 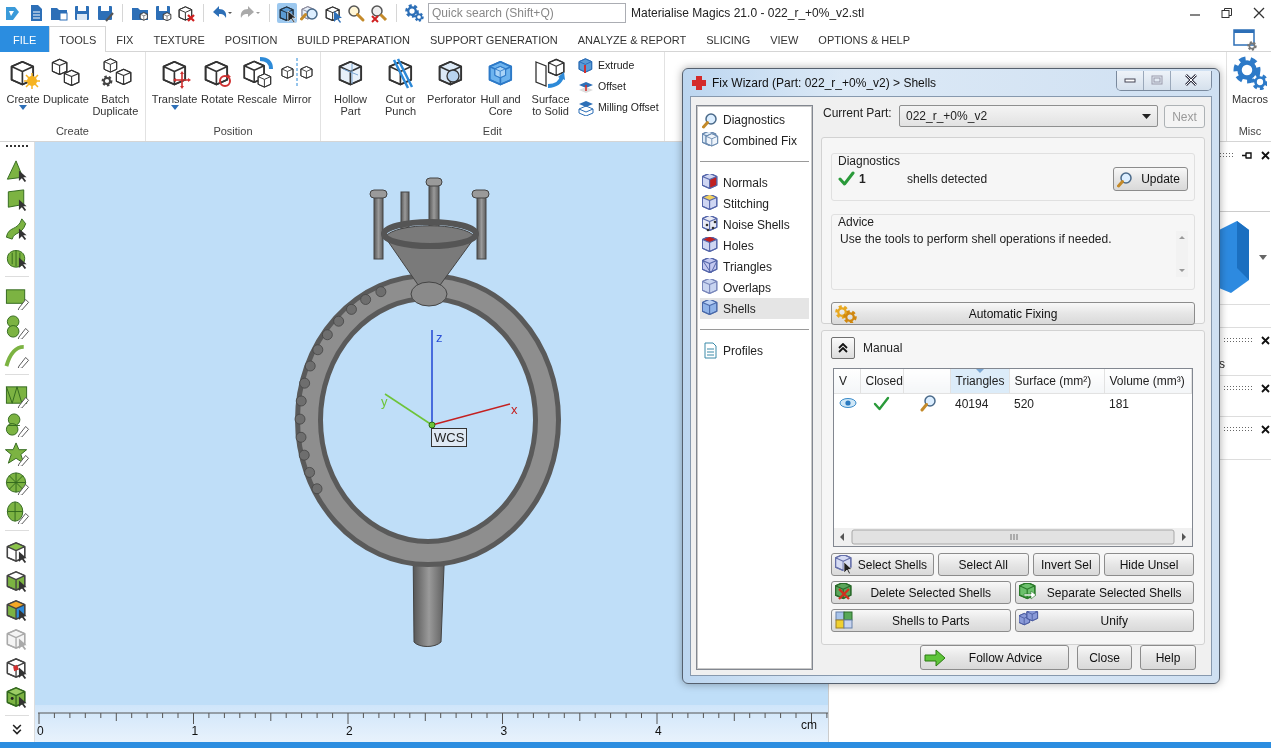 I want to click on close-button, so click(x=1191, y=80).